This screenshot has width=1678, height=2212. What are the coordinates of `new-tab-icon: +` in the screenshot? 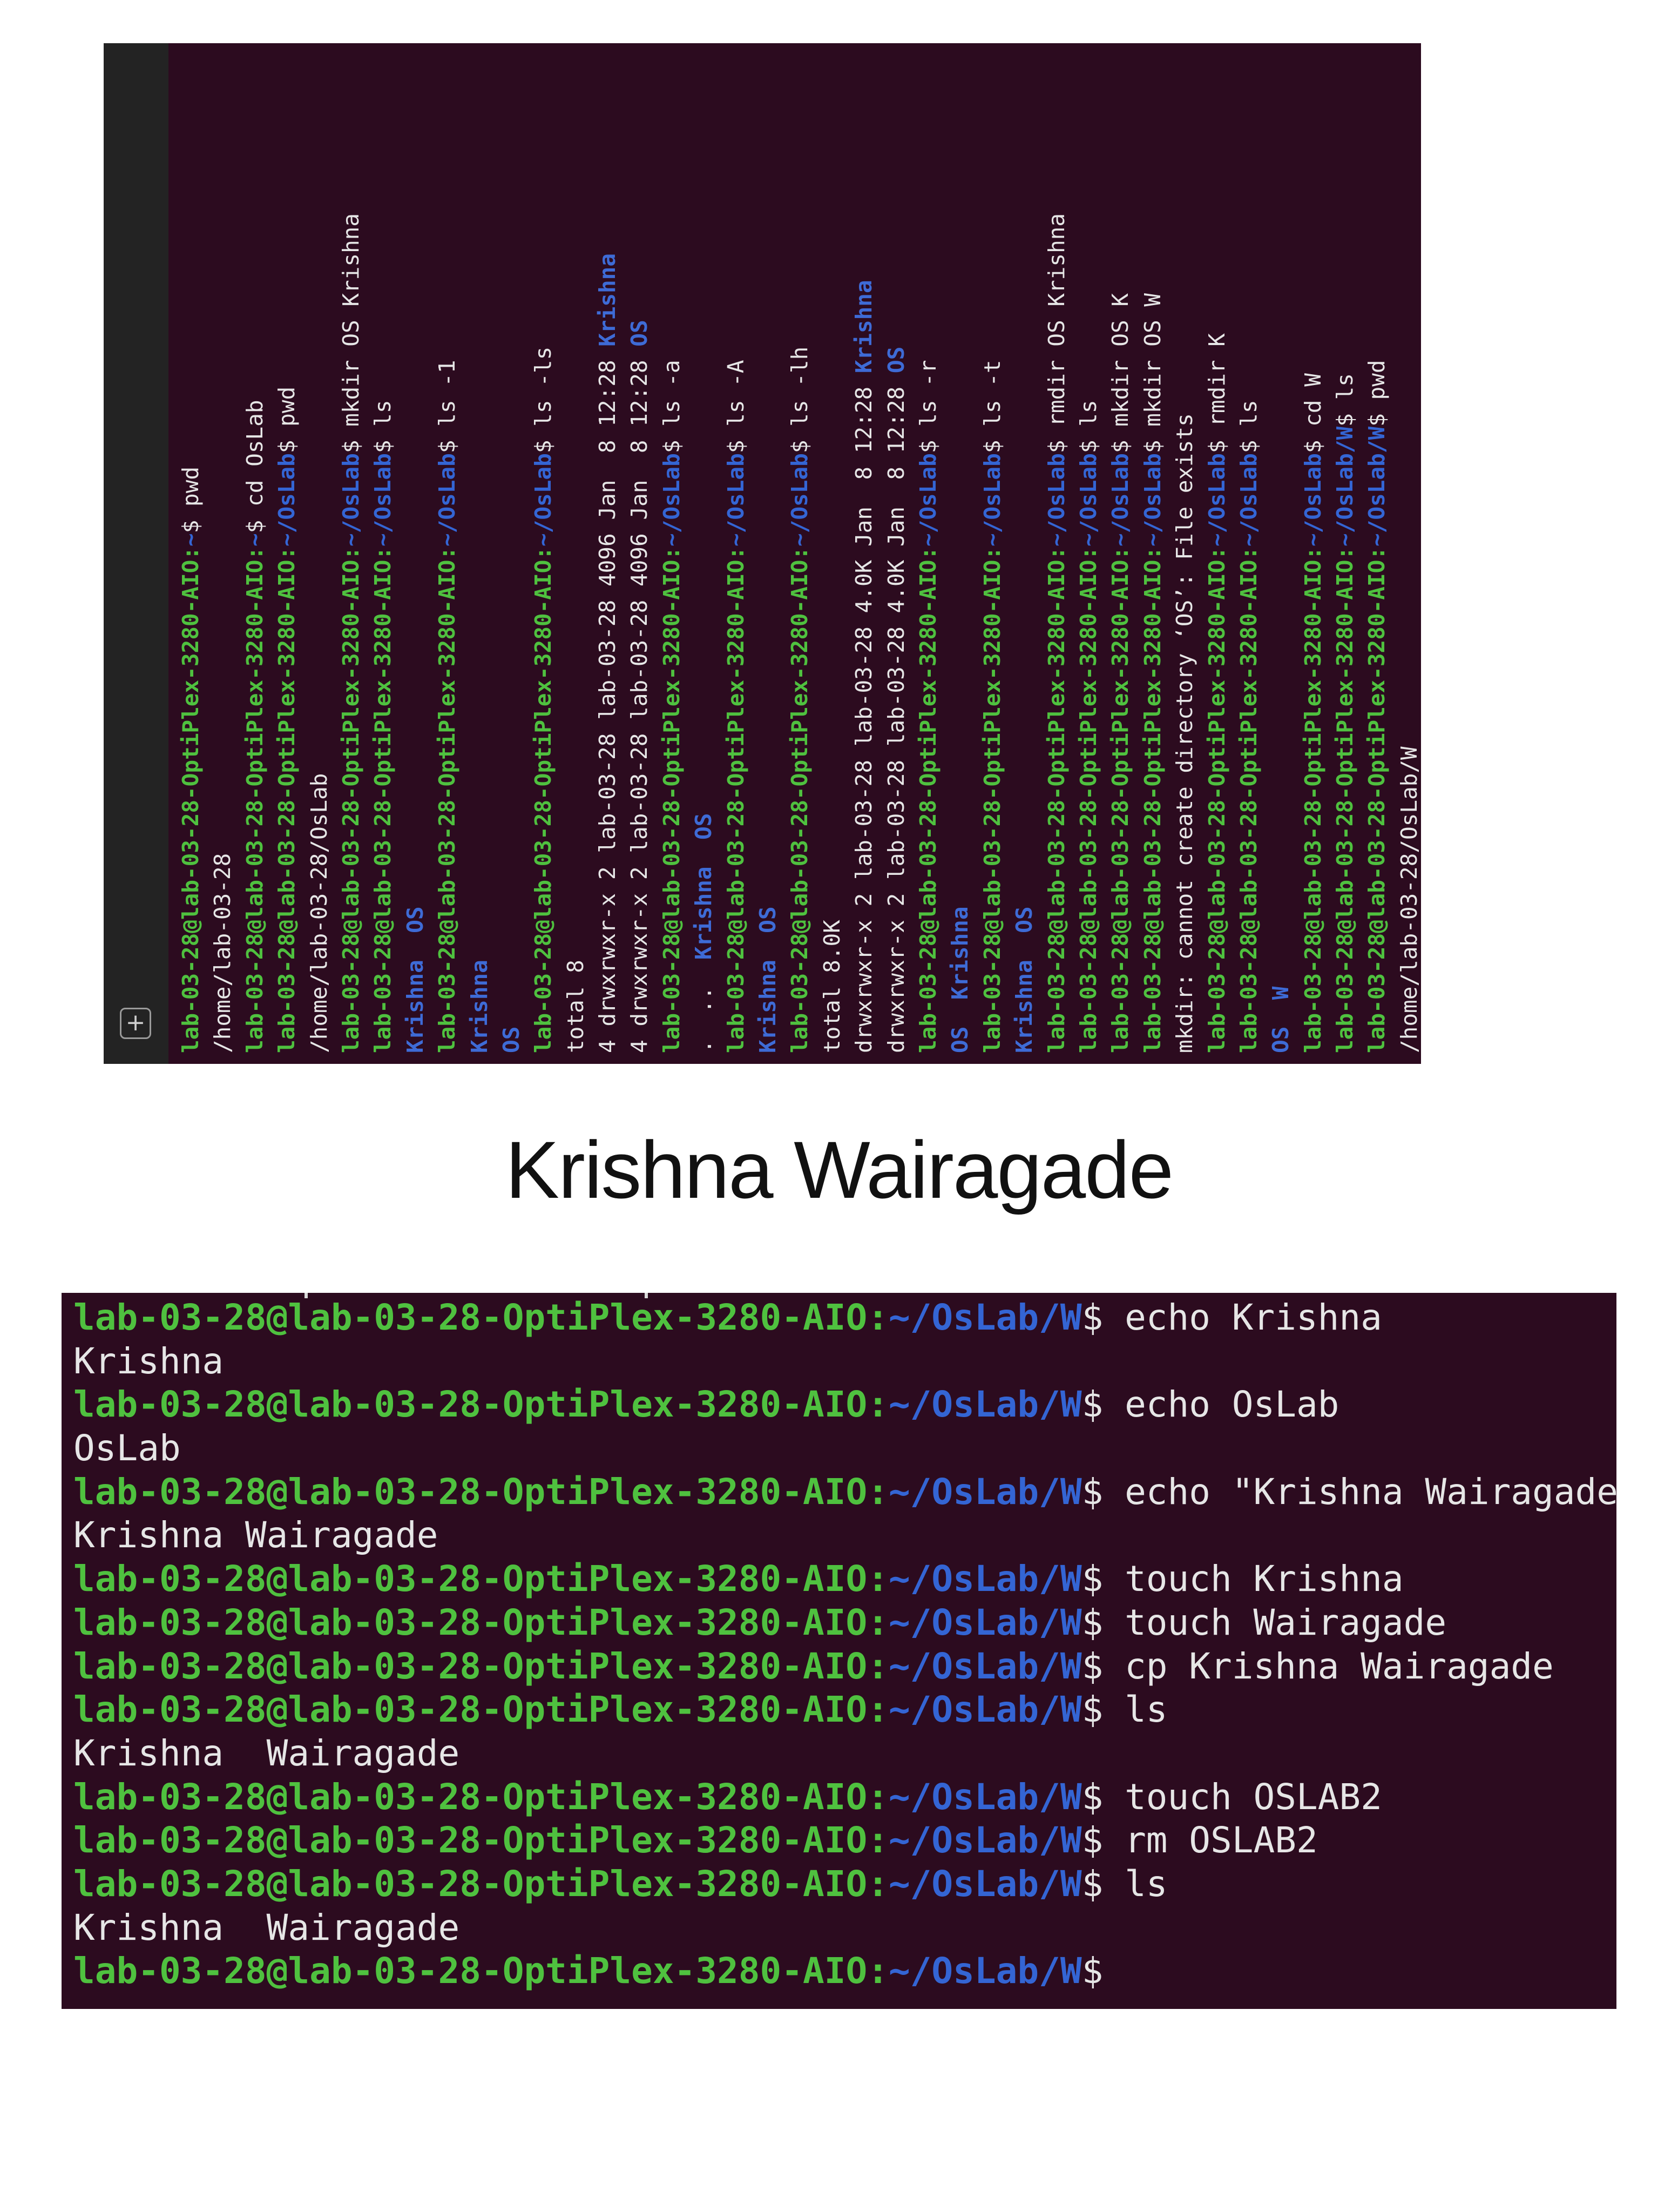 It's located at (135, 1023).